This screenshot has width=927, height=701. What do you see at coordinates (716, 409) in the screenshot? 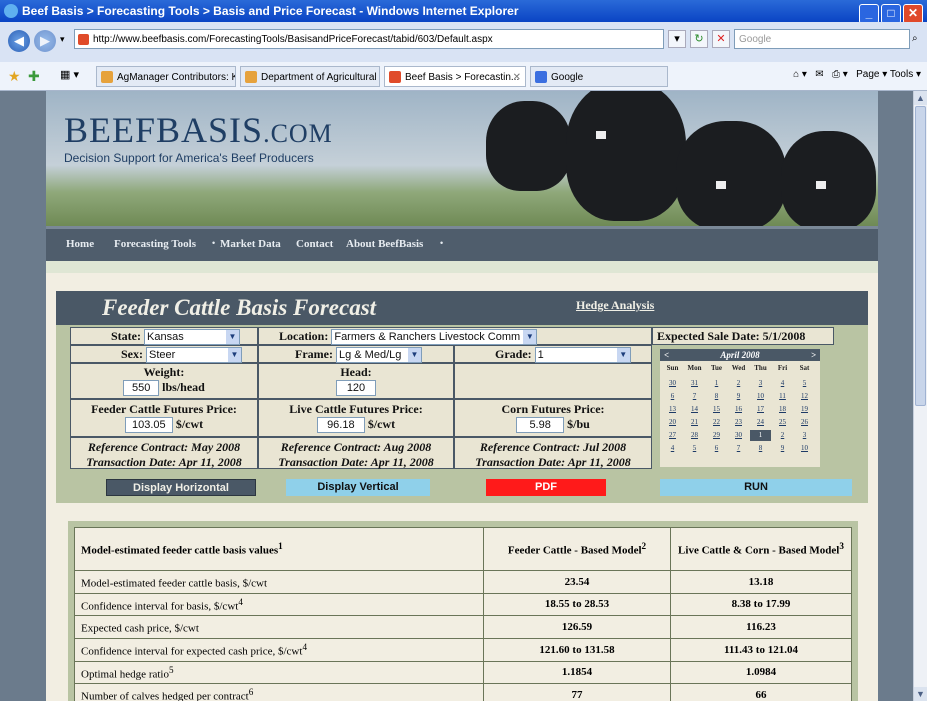
I see `calendar-day-link: 15` at bounding box center [716, 409].